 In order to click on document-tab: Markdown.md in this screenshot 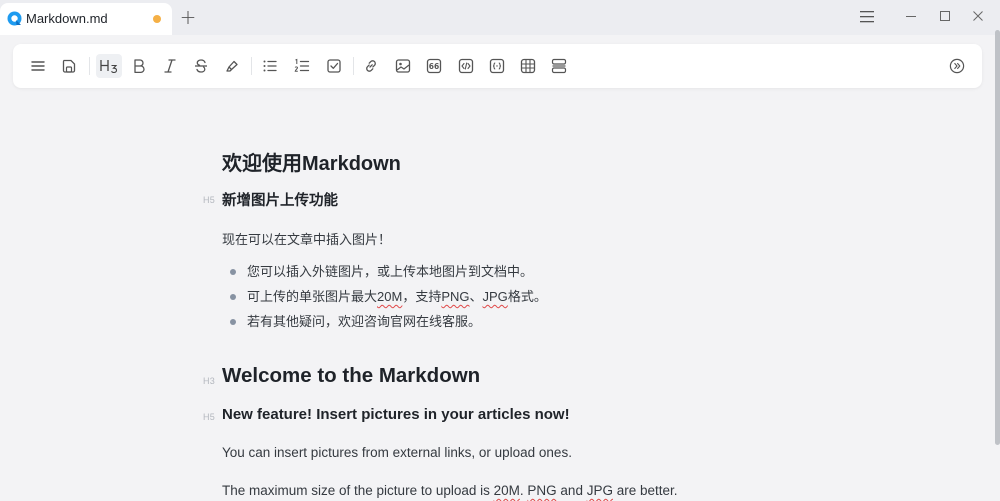, I will do `click(86, 19)`.